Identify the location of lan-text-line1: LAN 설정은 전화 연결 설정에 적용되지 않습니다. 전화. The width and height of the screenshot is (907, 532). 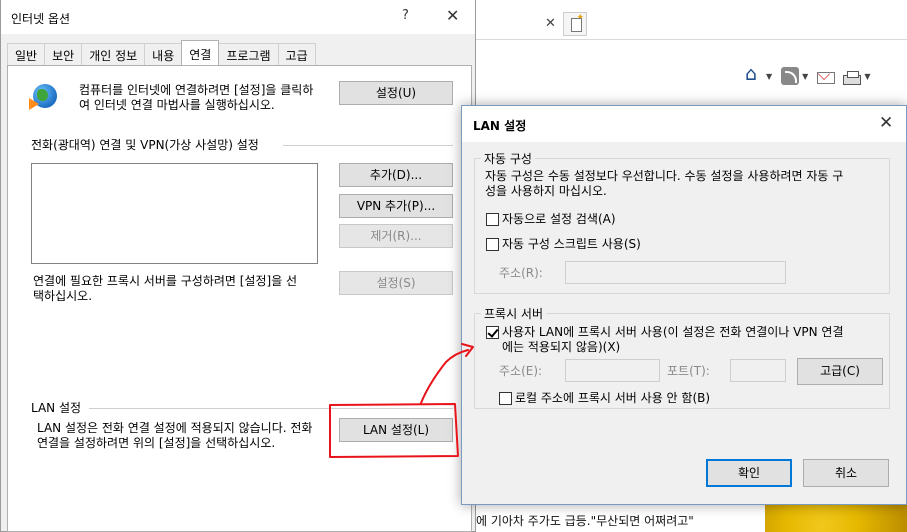
(175, 428).